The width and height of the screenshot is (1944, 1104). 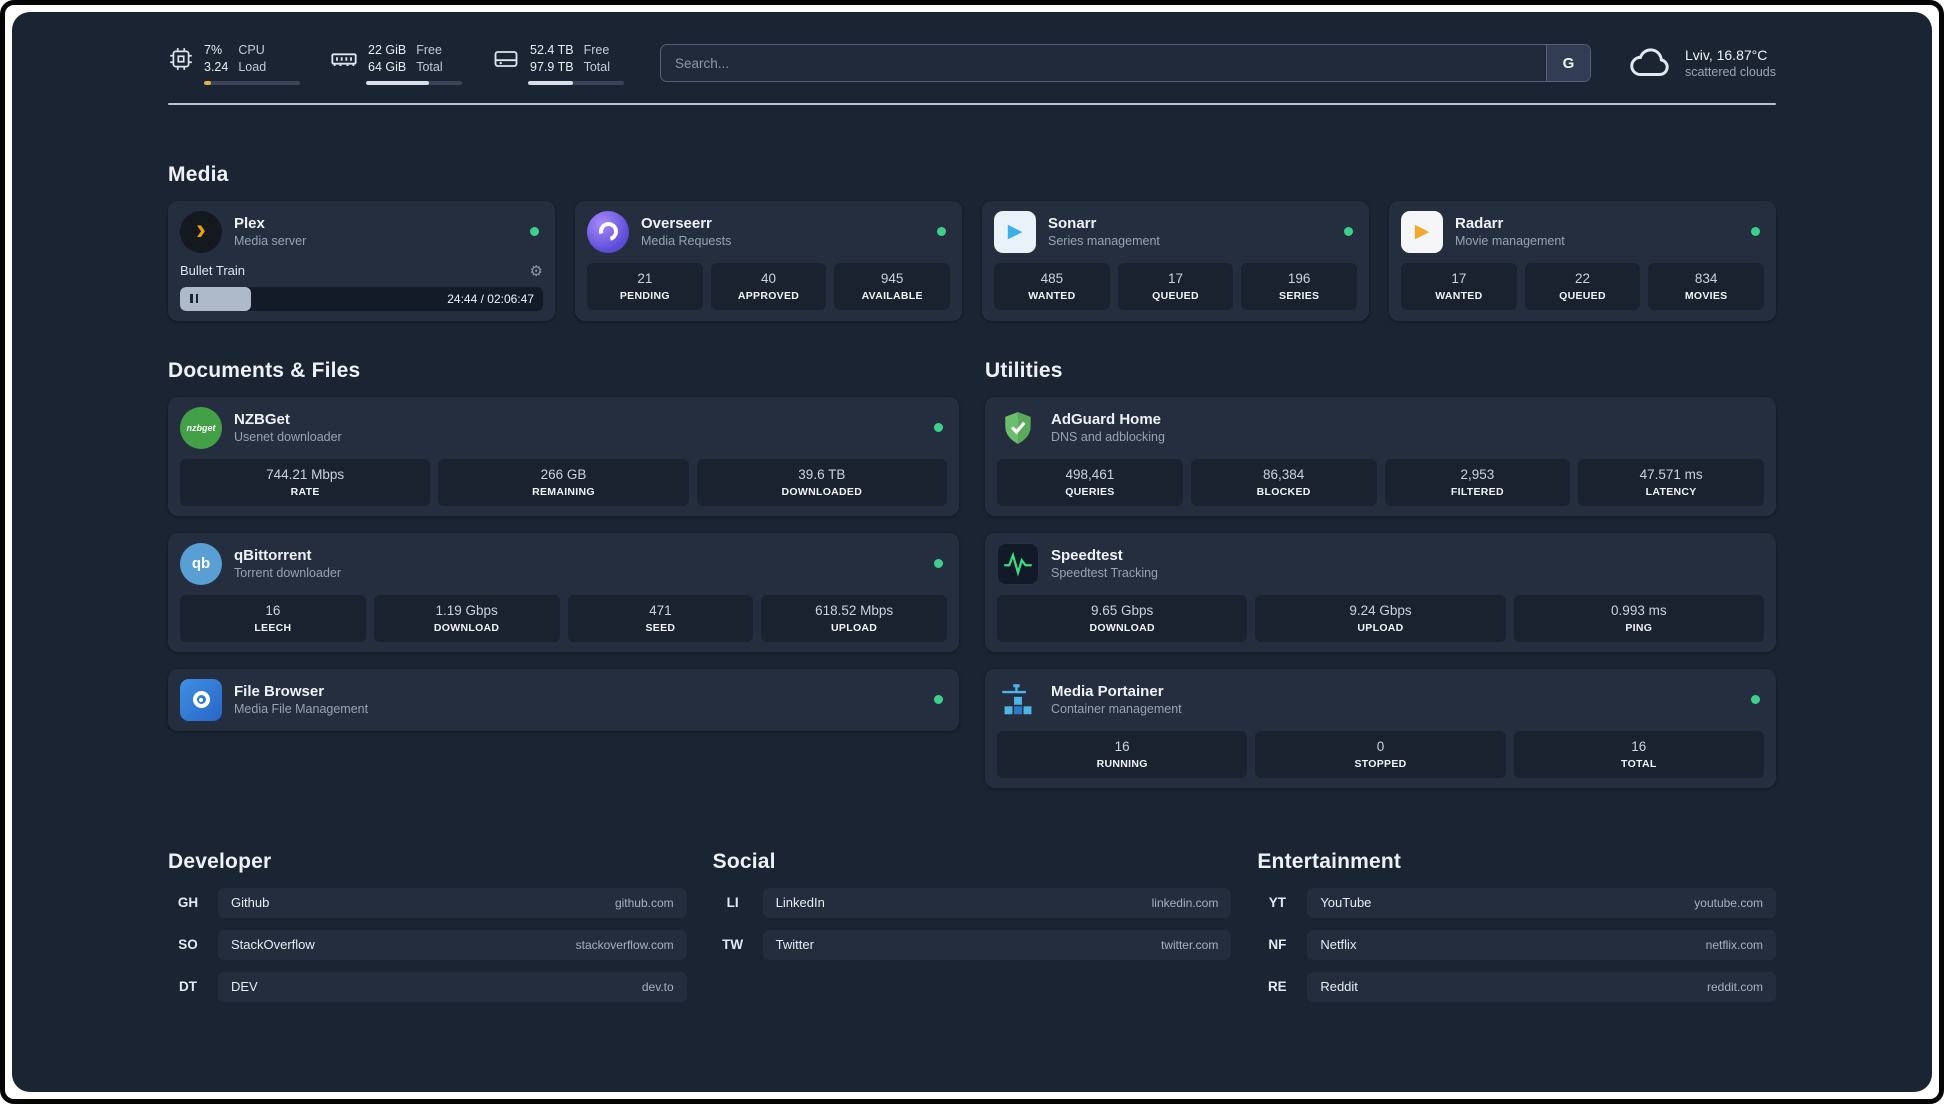 What do you see at coordinates (506, 59) in the screenshot?
I see `disk-icon` at bounding box center [506, 59].